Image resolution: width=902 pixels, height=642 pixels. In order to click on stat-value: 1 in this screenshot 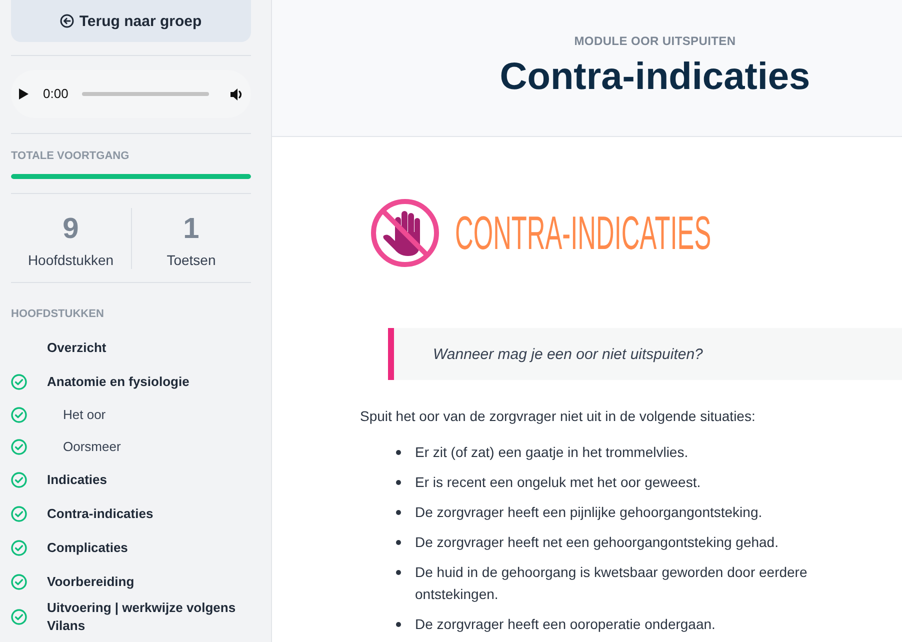, I will do `click(191, 229)`.